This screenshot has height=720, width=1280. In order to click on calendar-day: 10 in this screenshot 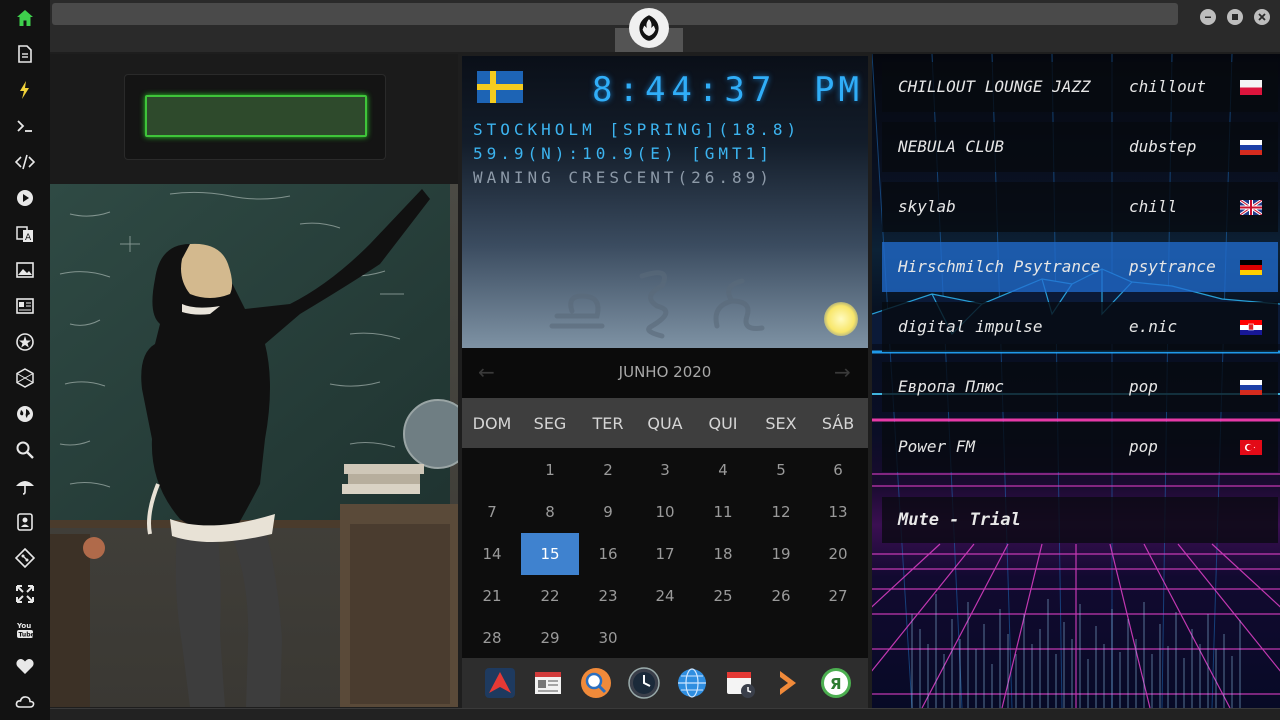, I will do `click(665, 512)`.